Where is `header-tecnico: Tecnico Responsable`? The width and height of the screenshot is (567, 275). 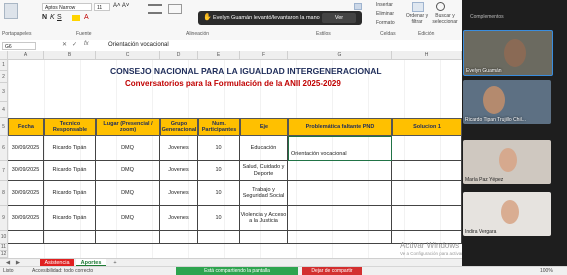
header-tecnico: Tecnico Responsable is located at coordinates (70, 127).